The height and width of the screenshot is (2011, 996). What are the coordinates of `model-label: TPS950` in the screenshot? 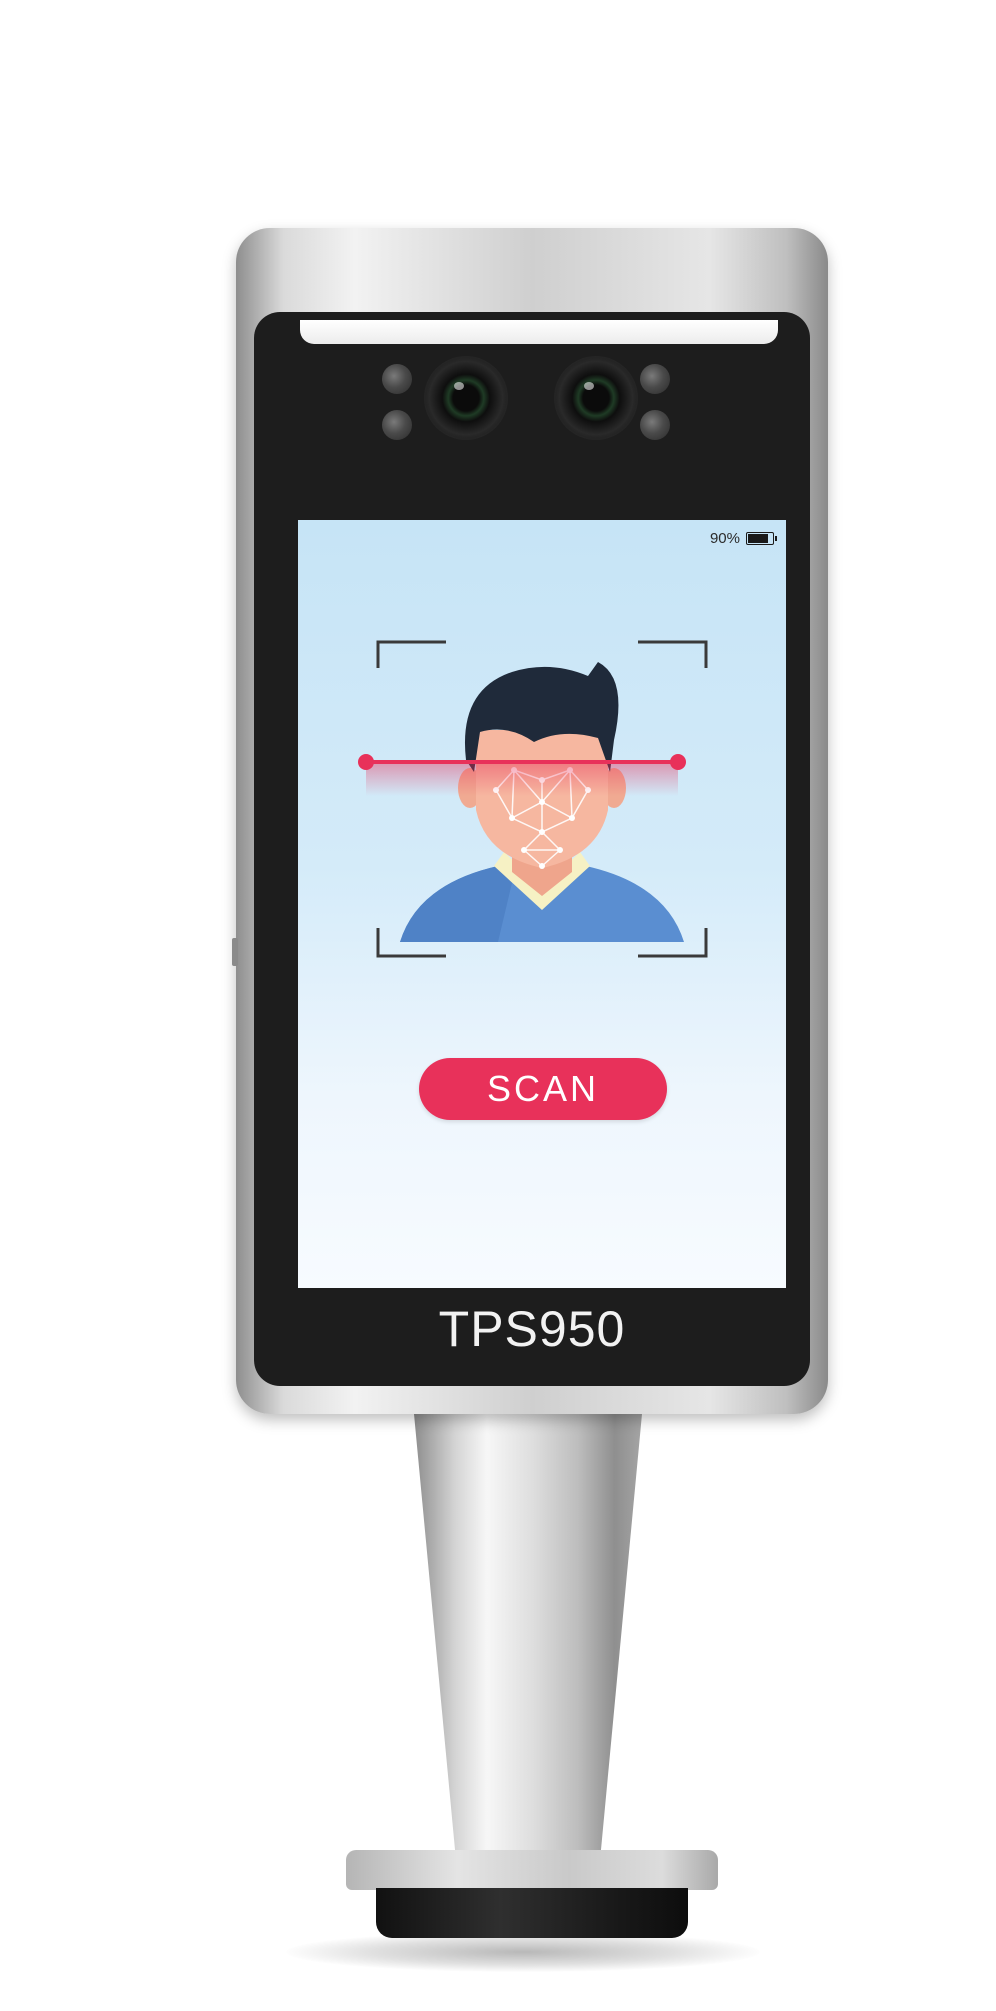 It's located at (532, 1329).